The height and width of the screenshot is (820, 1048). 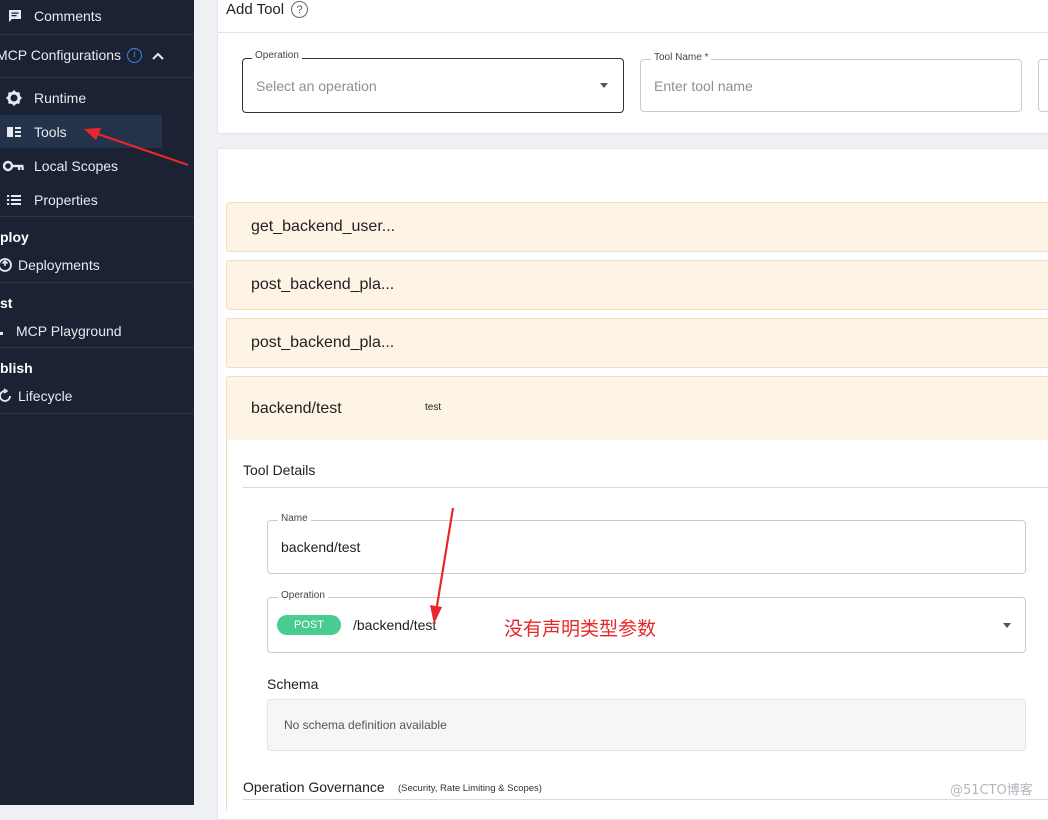 I want to click on watermark: @51CTO博客, so click(x=991, y=790).